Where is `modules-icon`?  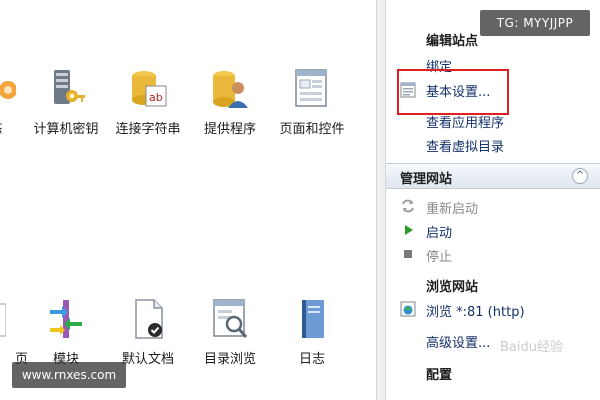
modules-icon is located at coordinates (66, 320).